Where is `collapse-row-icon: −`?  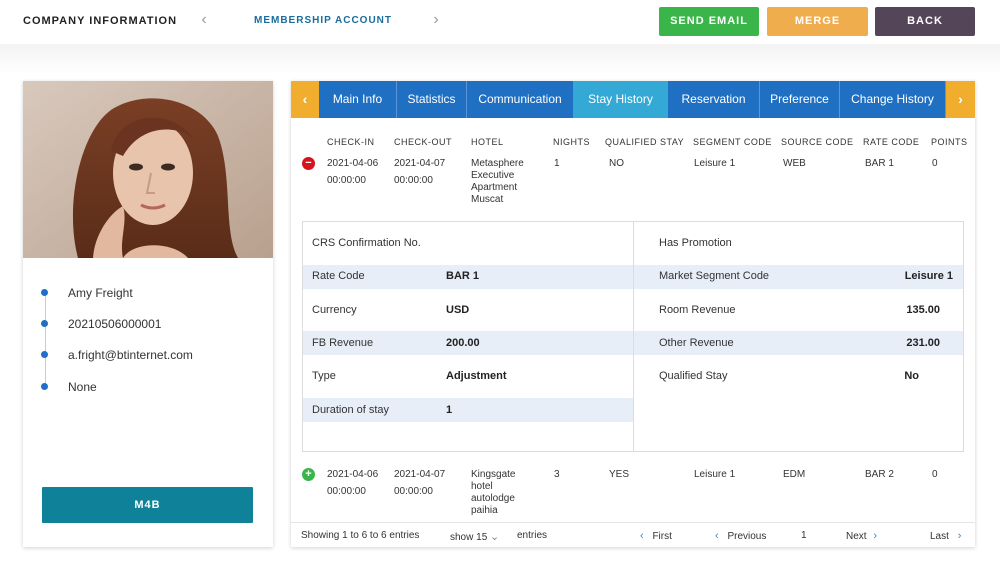
collapse-row-icon: − is located at coordinates (308, 163).